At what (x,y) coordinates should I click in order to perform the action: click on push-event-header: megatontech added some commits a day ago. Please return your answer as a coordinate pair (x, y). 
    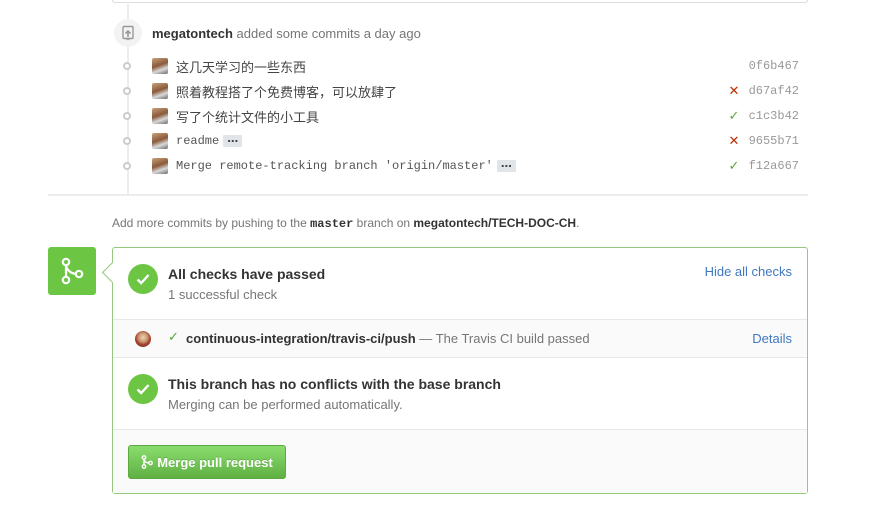
    Looking at the image, I should click on (267, 33).